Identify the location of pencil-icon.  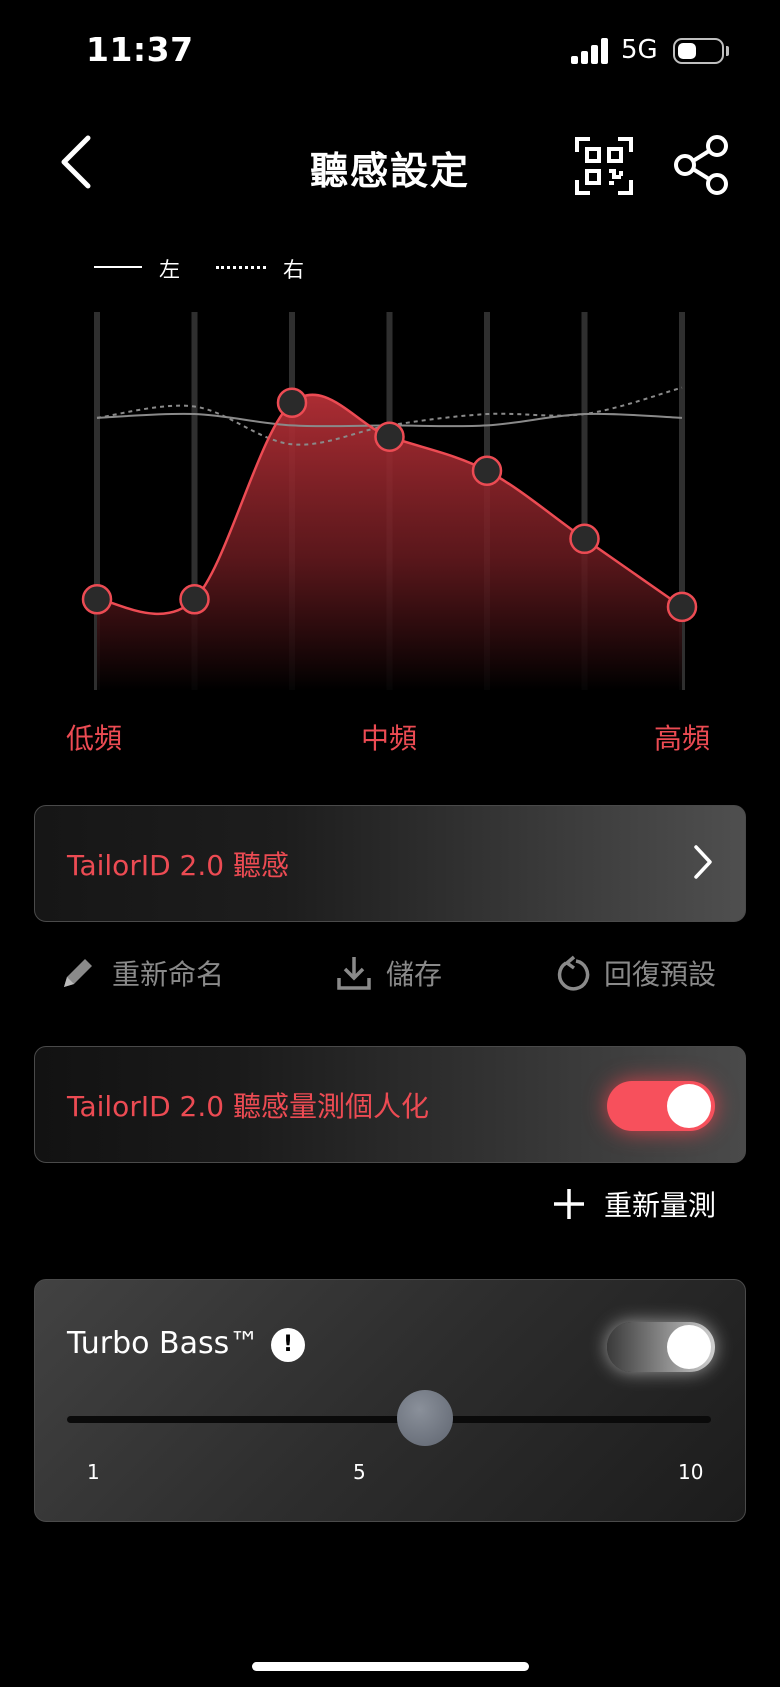
(78, 973).